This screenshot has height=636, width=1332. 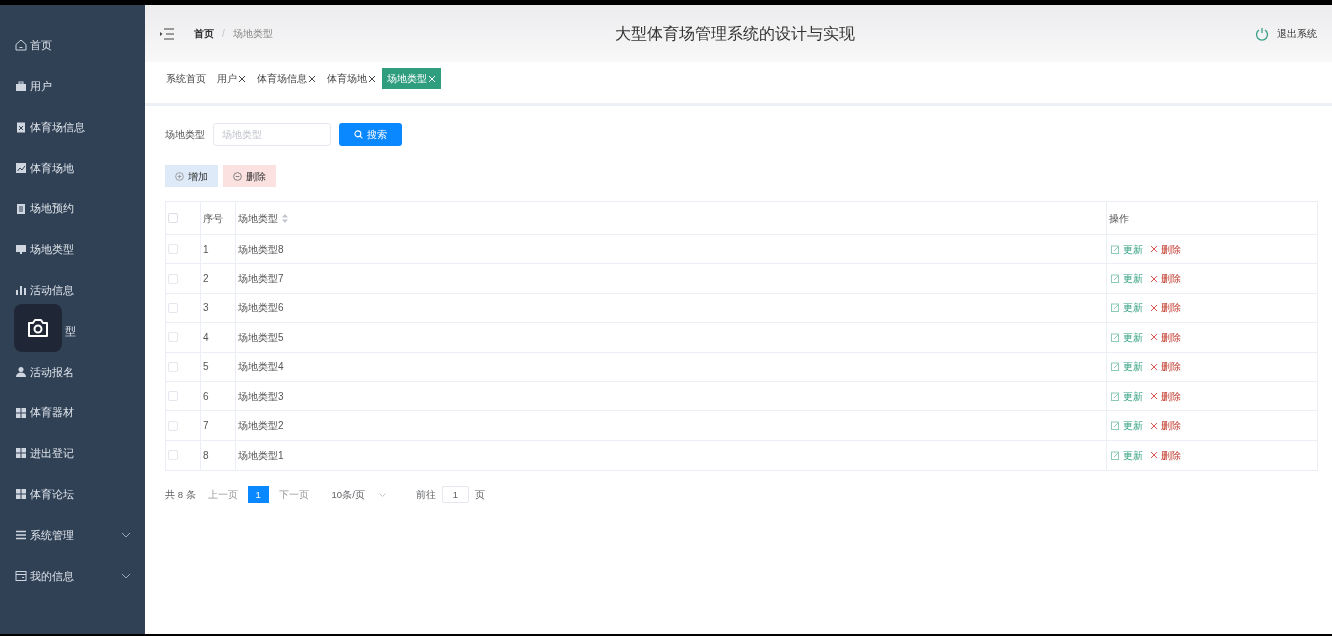 I want to click on page-tab: 用户, so click(x=231, y=78).